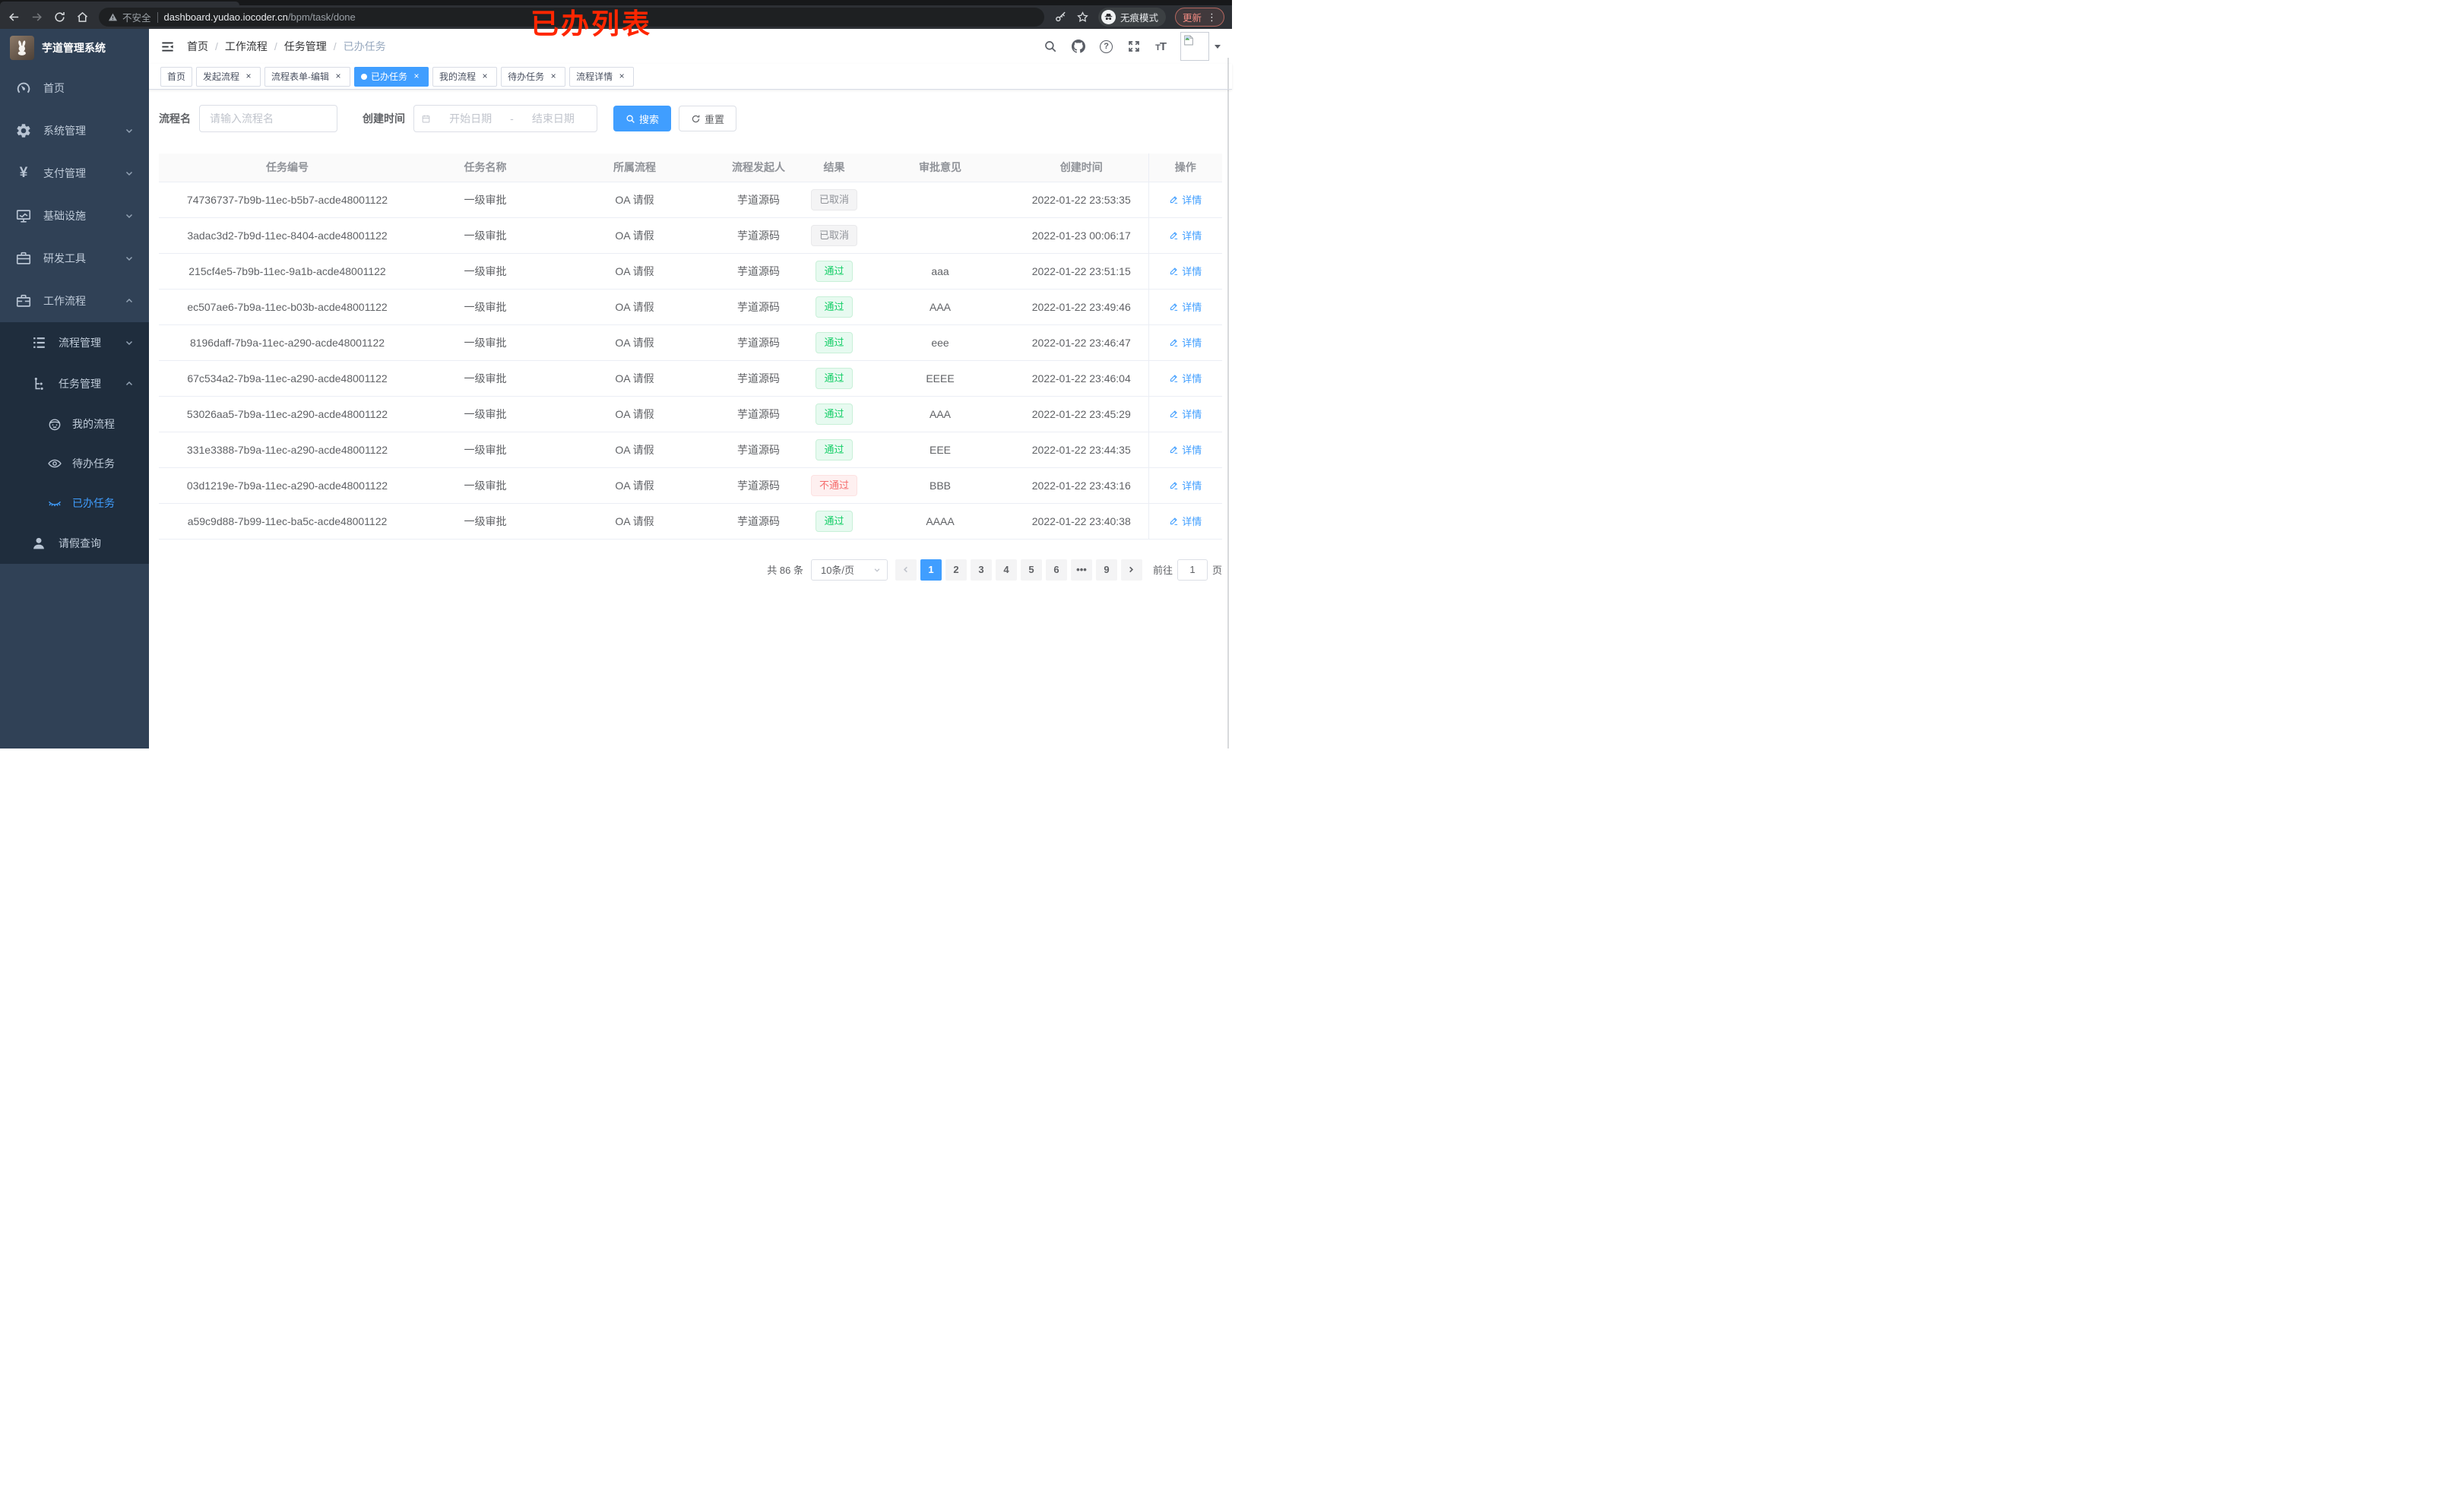  Describe the element at coordinates (74, 216) in the screenshot. I see `sidebar-item-infrastructure: 基础设施` at that location.